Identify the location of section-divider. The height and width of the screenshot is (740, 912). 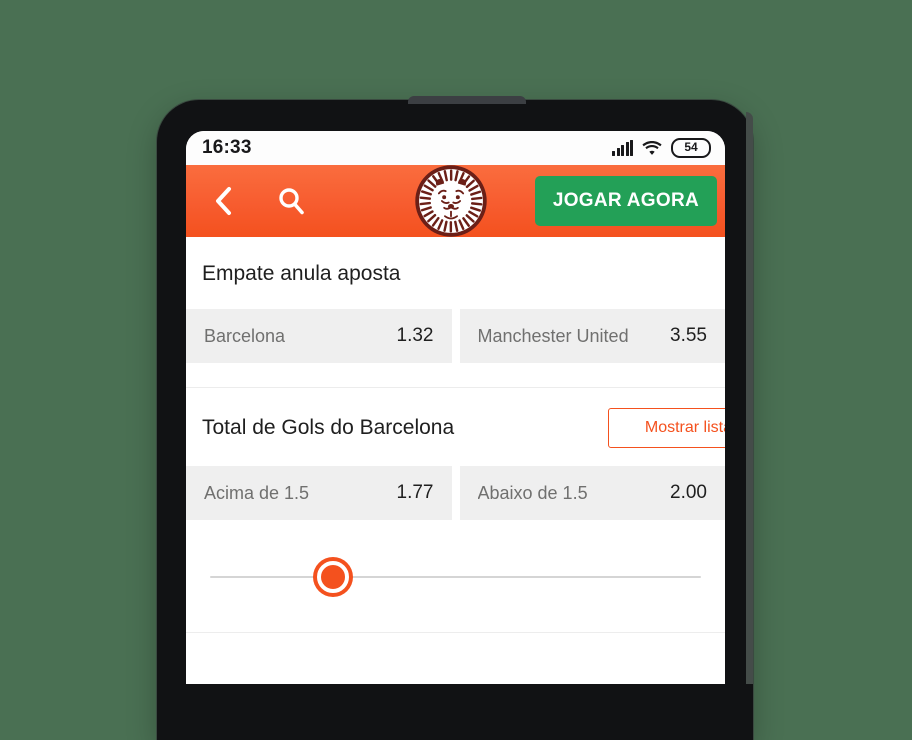
(455, 375).